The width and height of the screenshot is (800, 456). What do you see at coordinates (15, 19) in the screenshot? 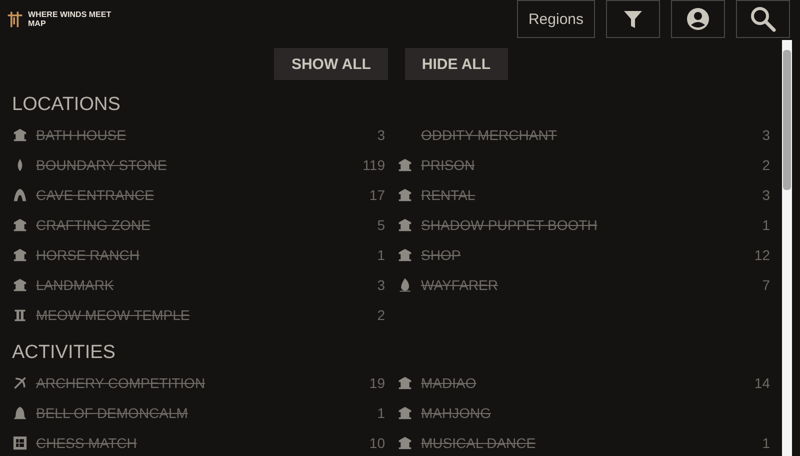
I see `logo-icon` at bounding box center [15, 19].